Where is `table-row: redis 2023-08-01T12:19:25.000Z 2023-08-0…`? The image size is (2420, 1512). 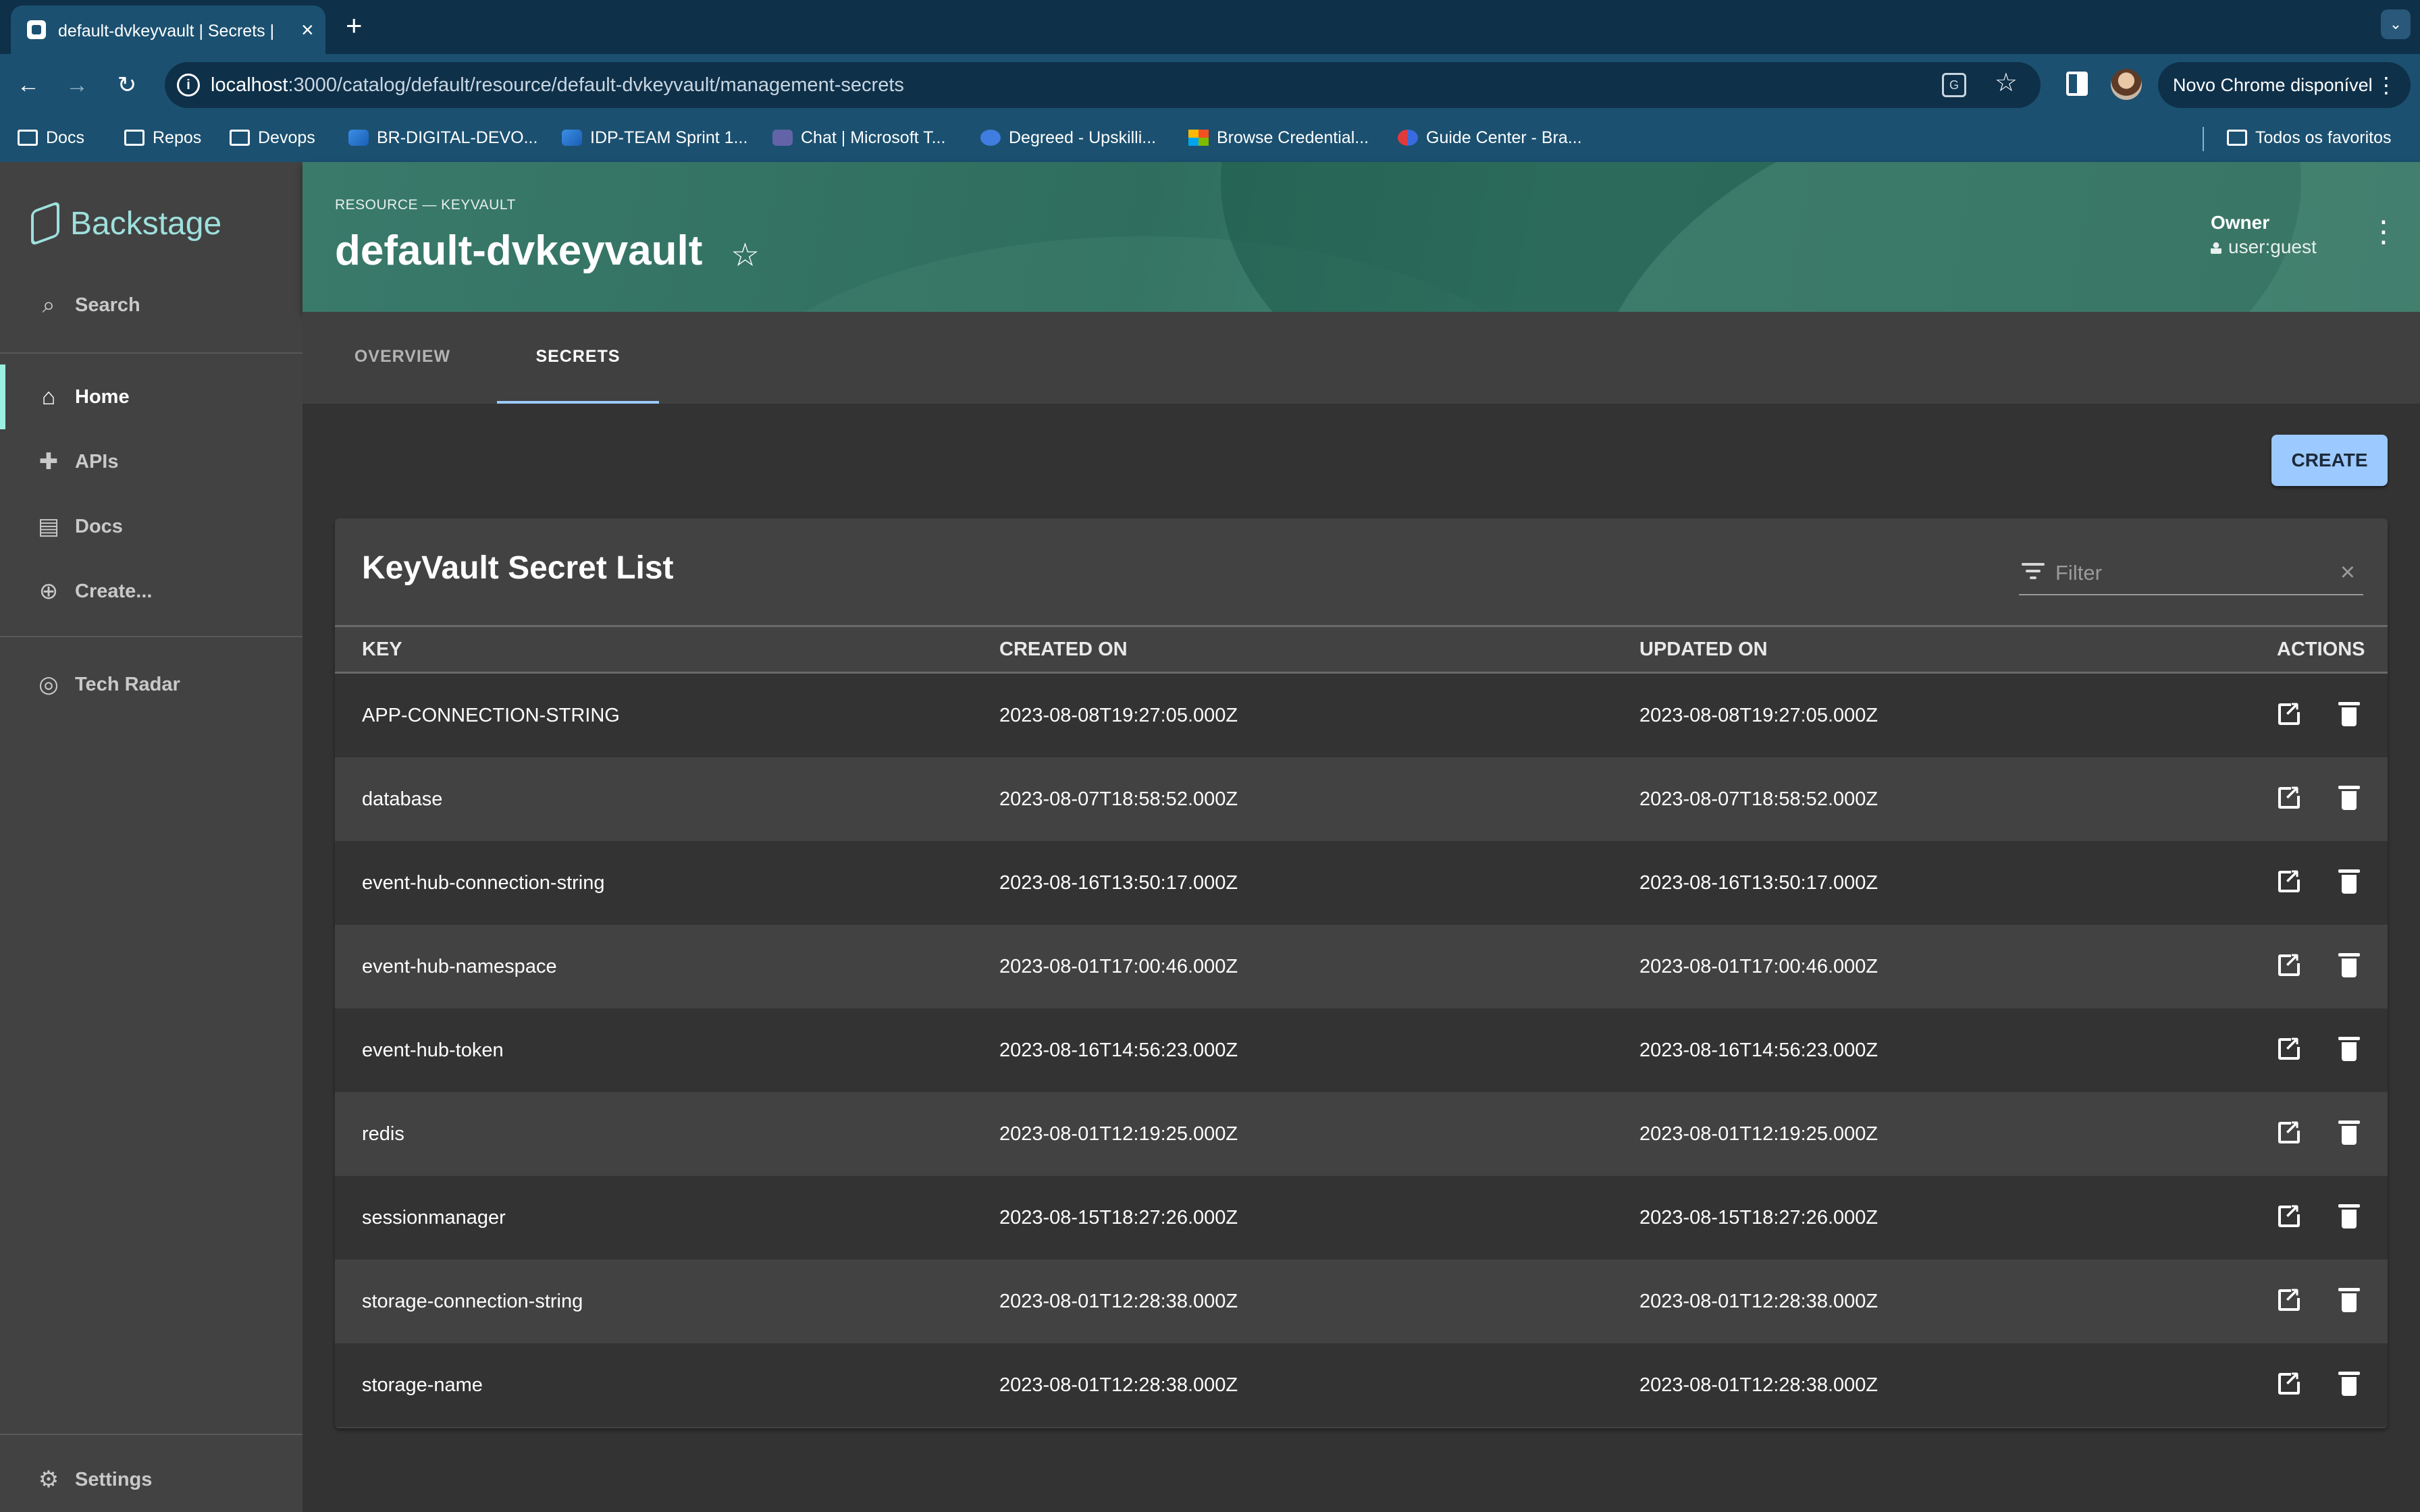 table-row: redis 2023-08-01T12:19:25.000Z 2023-08-0… is located at coordinates (1361, 1134).